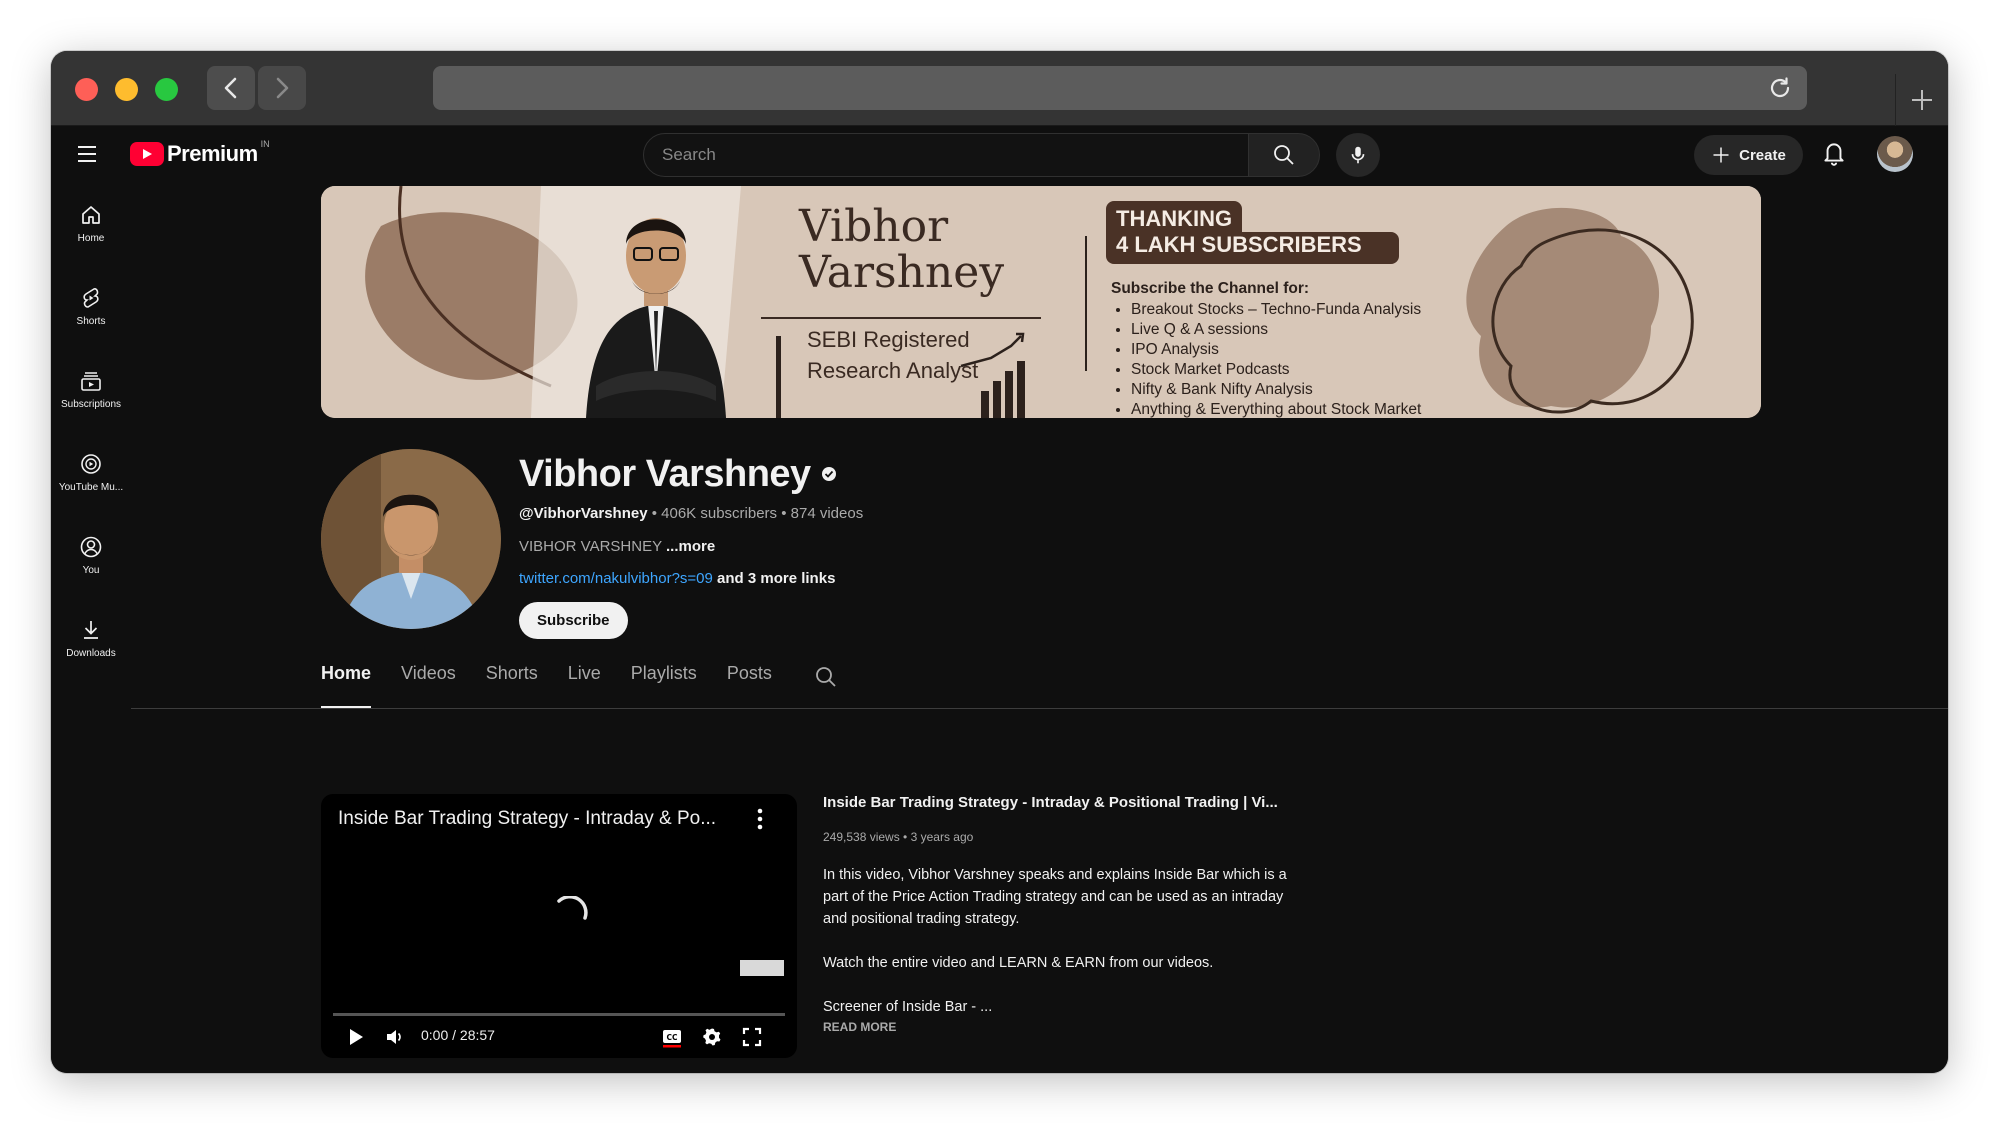  Describe the element at coordinates (583, 513) in the screenshot. I see `channel-handle: @VibhorVarshney` at that location.